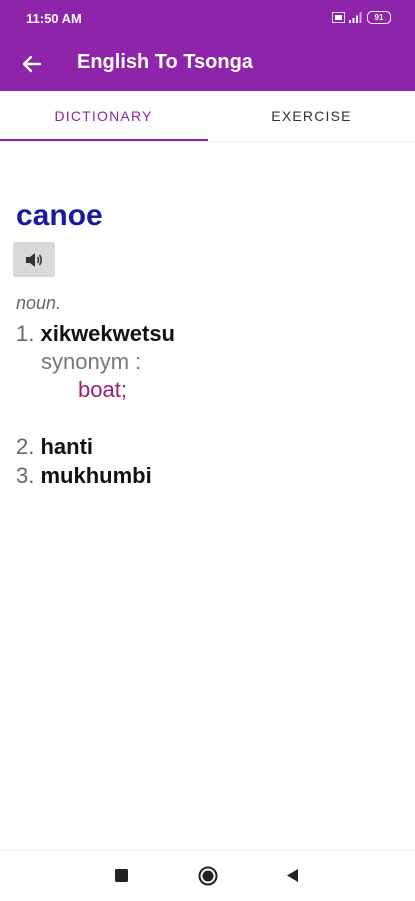 The image size is (415, 901). I want to click on system-back-button, so click(292, 878).